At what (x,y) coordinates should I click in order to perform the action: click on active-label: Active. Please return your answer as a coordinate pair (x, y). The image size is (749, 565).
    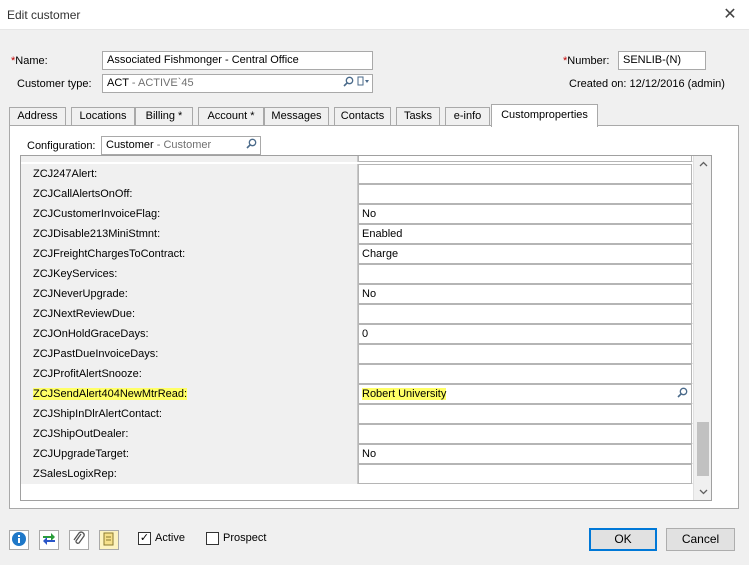
    Looking at the image, I should click on (170, 538).